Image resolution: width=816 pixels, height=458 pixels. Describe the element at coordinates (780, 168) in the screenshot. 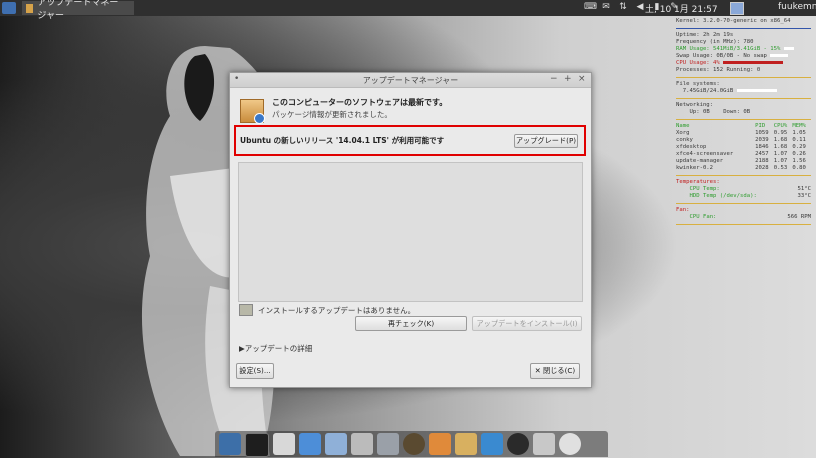

I see `cell: 0.53` at that location.